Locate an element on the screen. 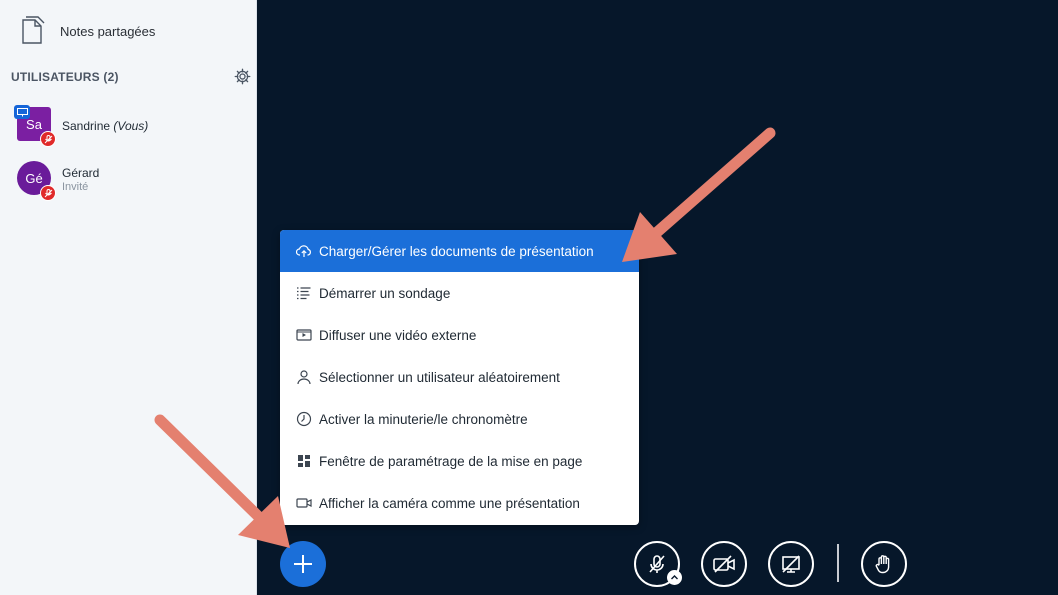 The height and width of the screenshot is (595, 1058). chevron-up-icon is located at coordinates (674, 577).